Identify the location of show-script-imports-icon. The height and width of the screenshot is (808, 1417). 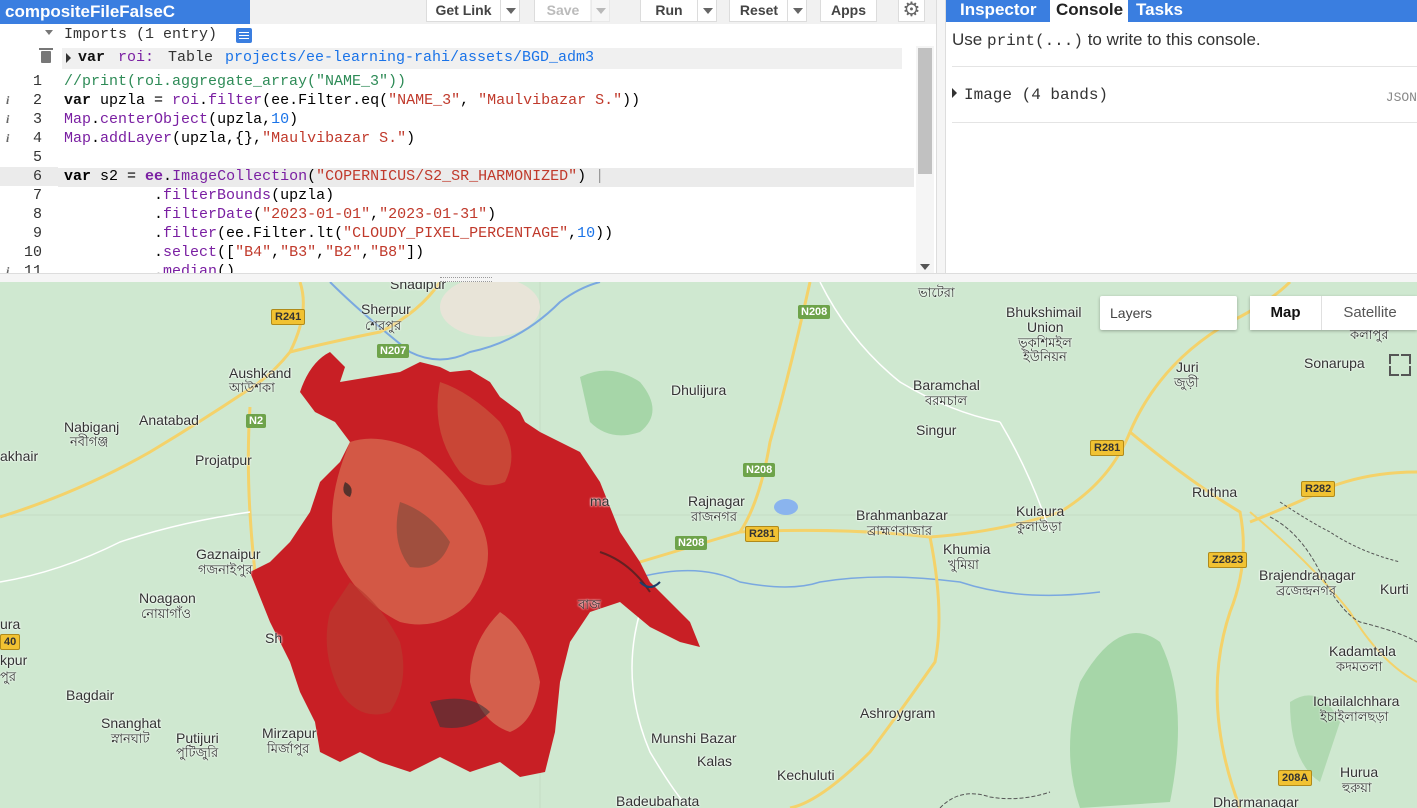
(244, 35).